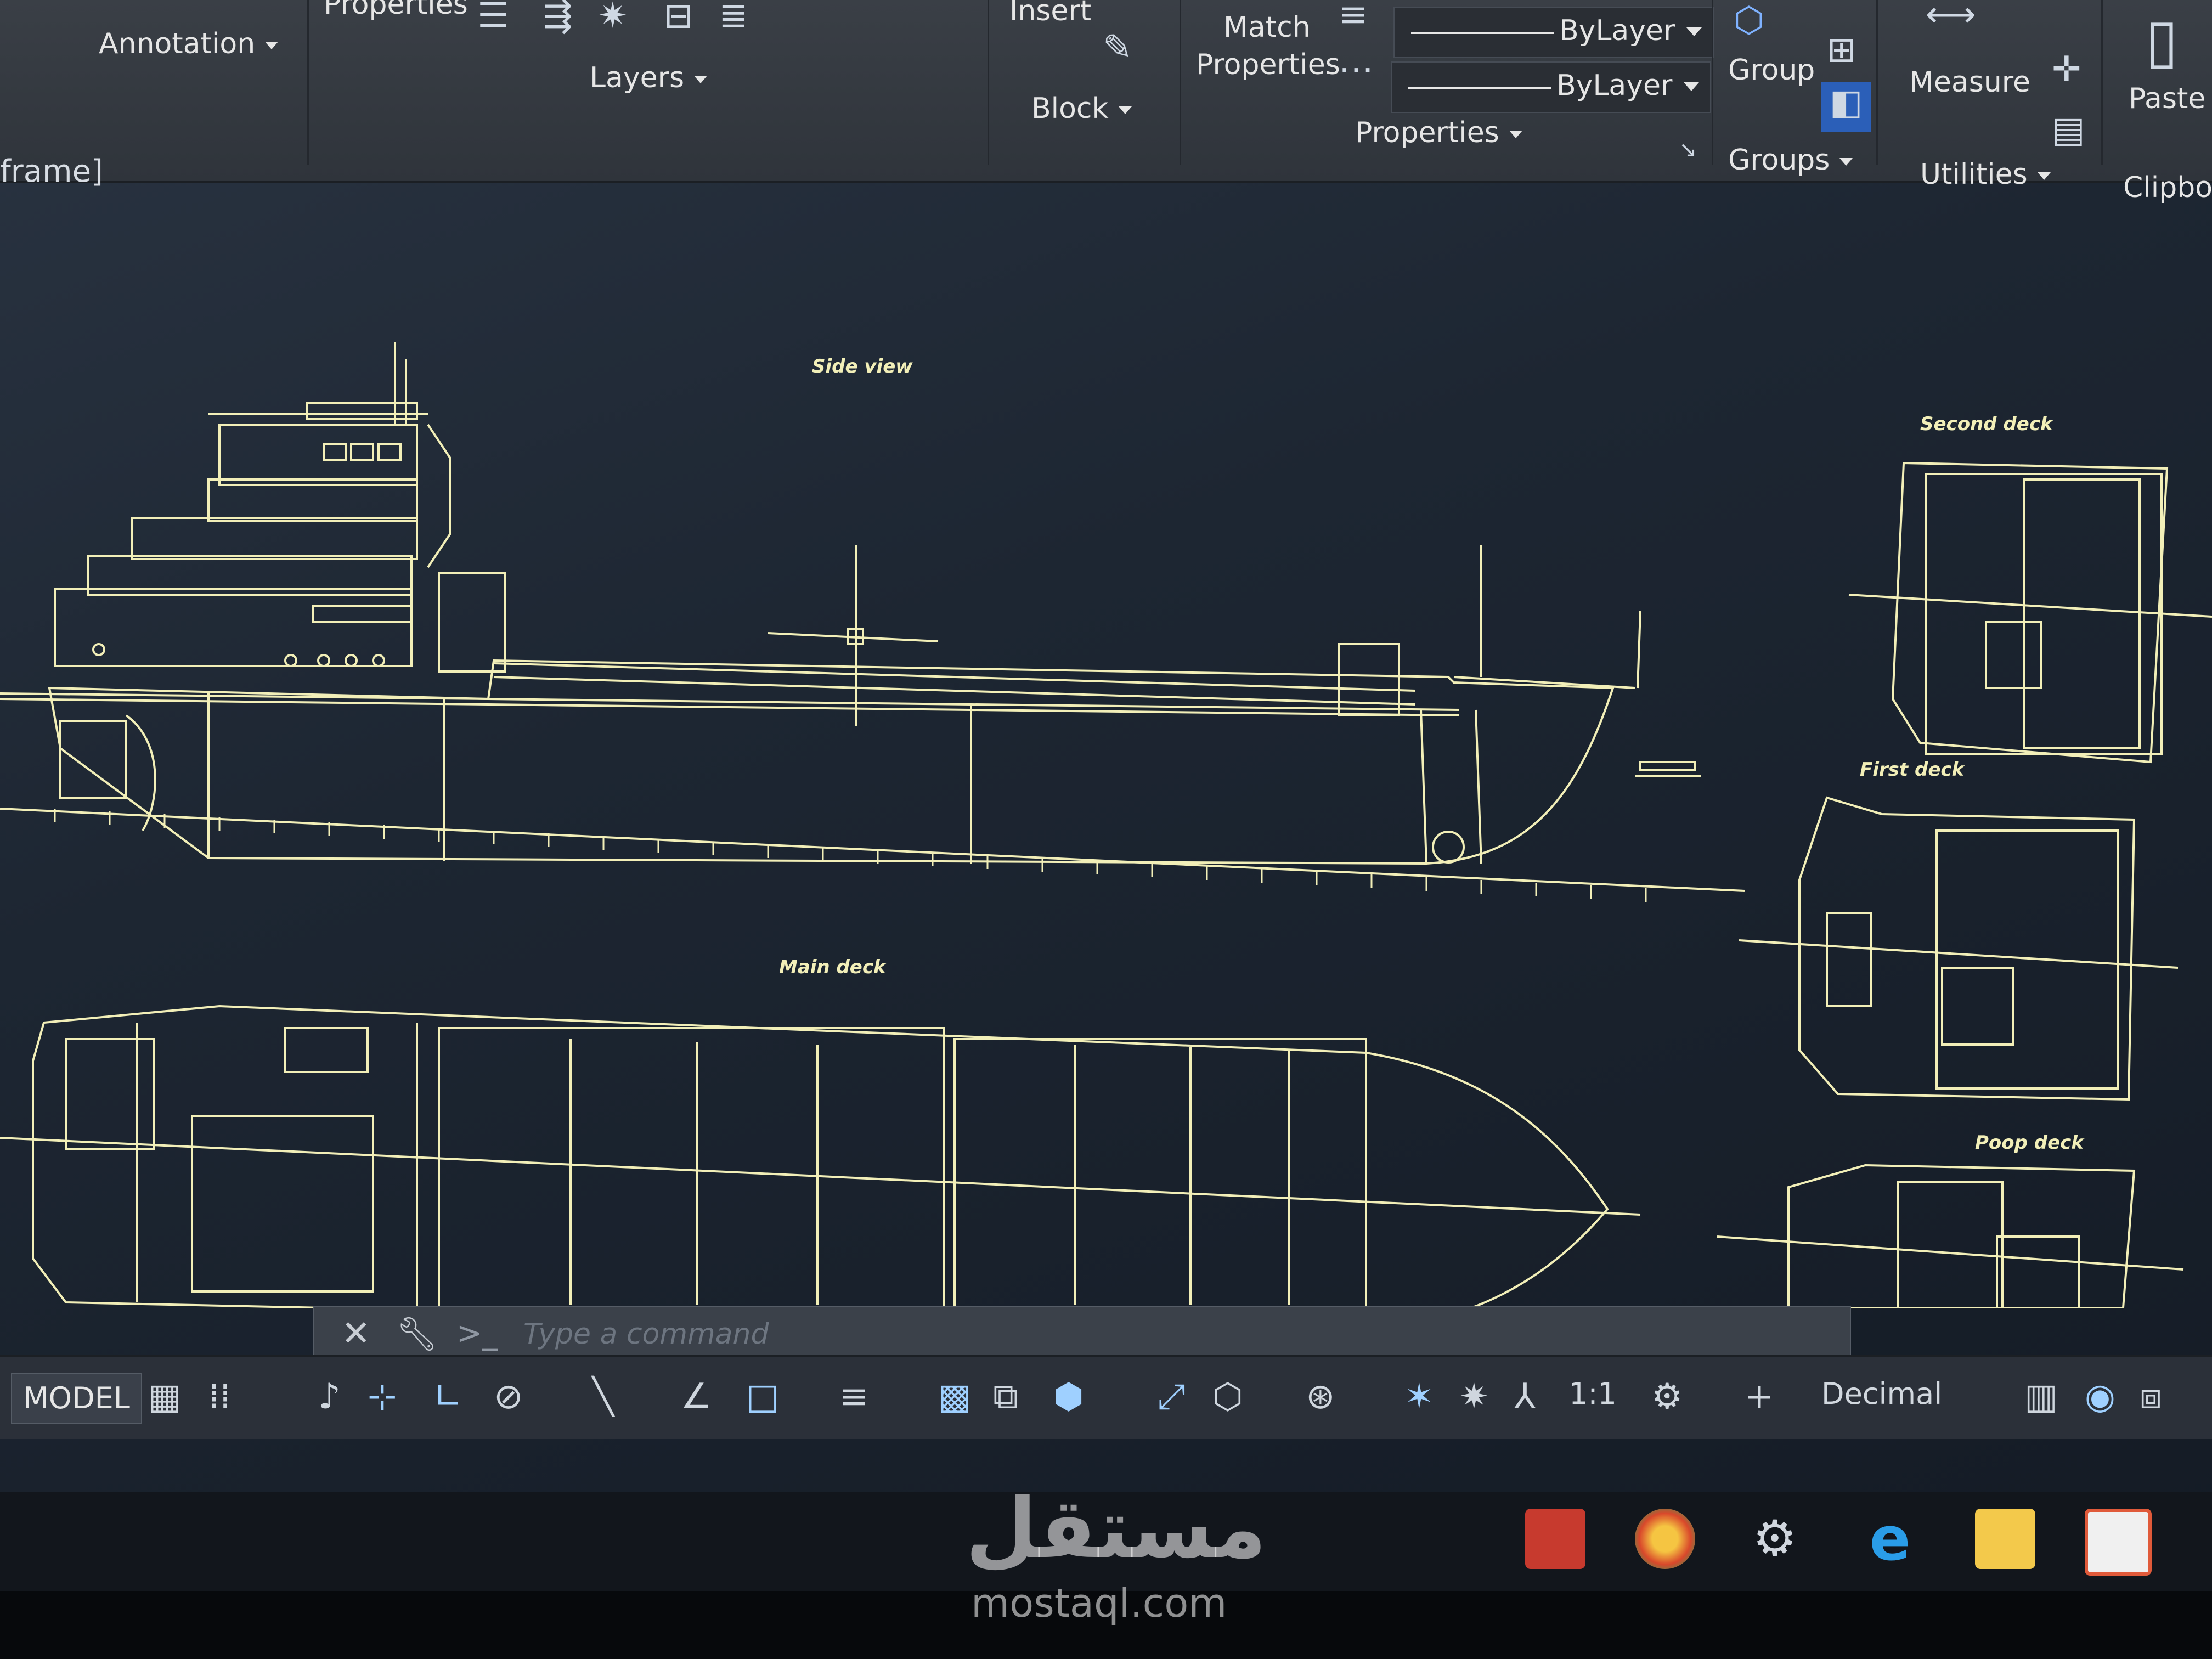 Image resolution: width=2212 pixels, height=1659 pixels. Describe the element at coordinates (2040, 1396) in the screenshot. I see `quick-properties-icon: ▥` at that location.